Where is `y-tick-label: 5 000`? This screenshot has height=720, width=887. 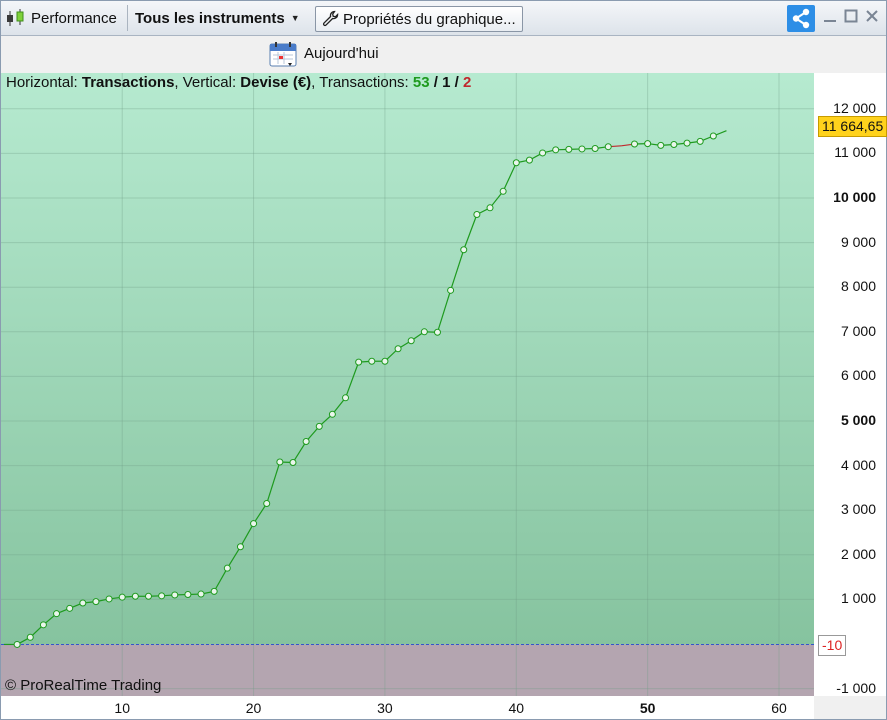
y-tick-label: 5 000 is located at coordinates (858, 420).